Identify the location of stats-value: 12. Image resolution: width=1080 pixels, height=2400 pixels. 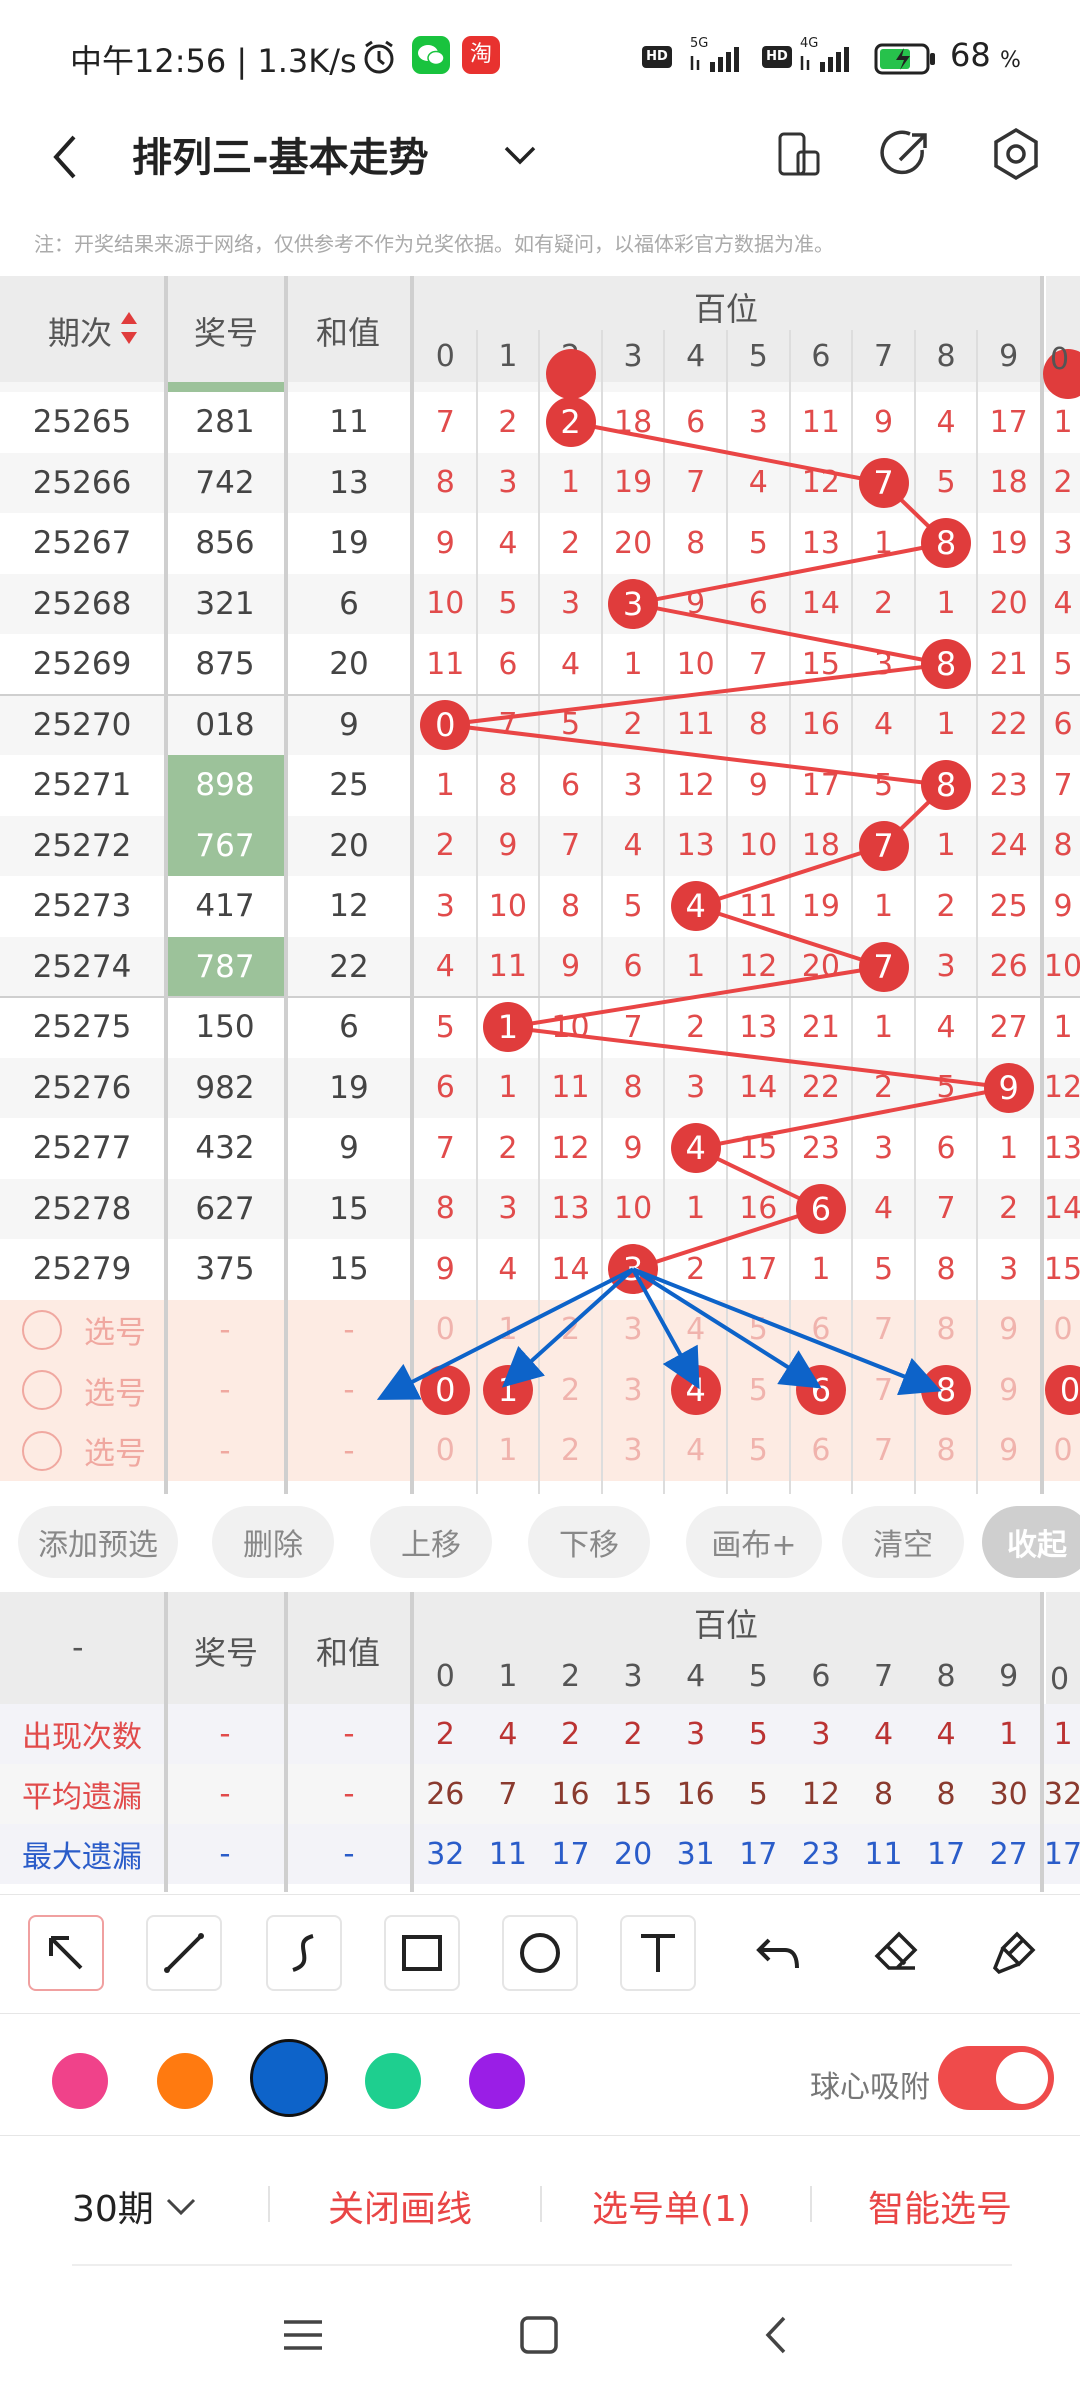
(820, 1794).